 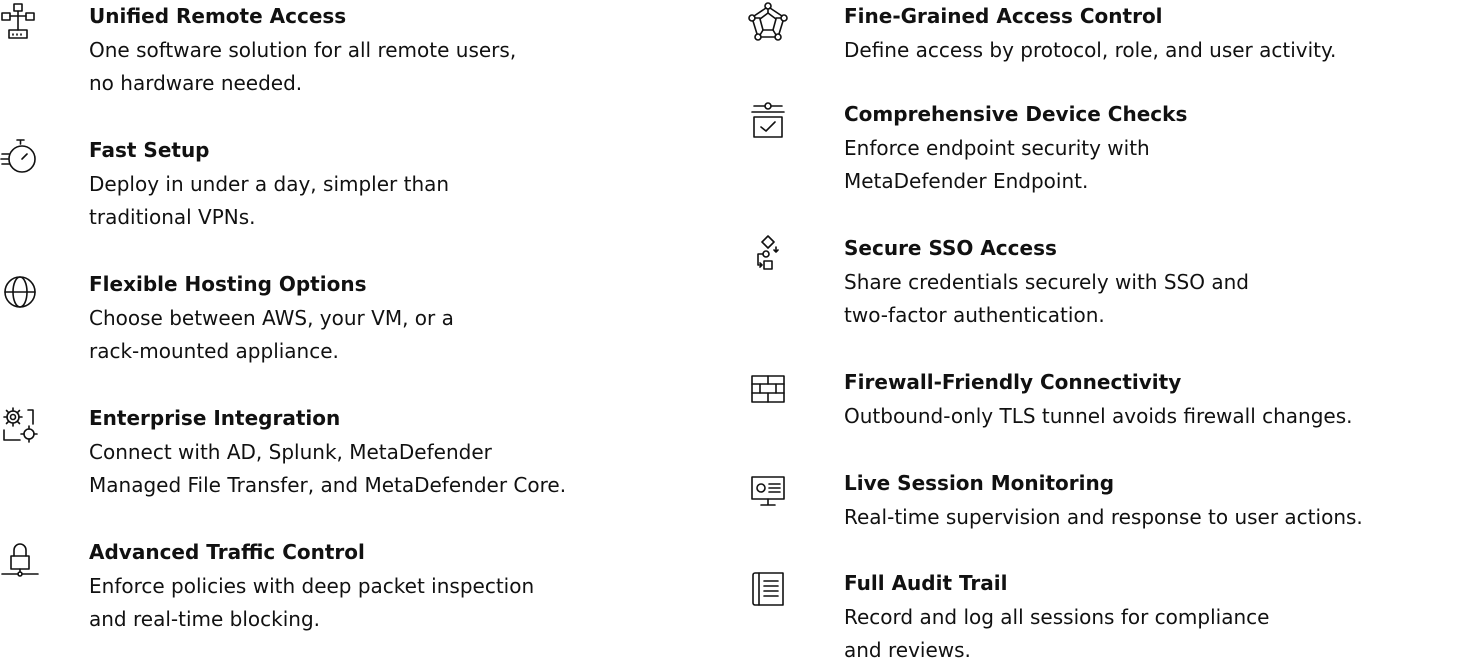 I want to click on network-icon, so click(x=20, y=22).